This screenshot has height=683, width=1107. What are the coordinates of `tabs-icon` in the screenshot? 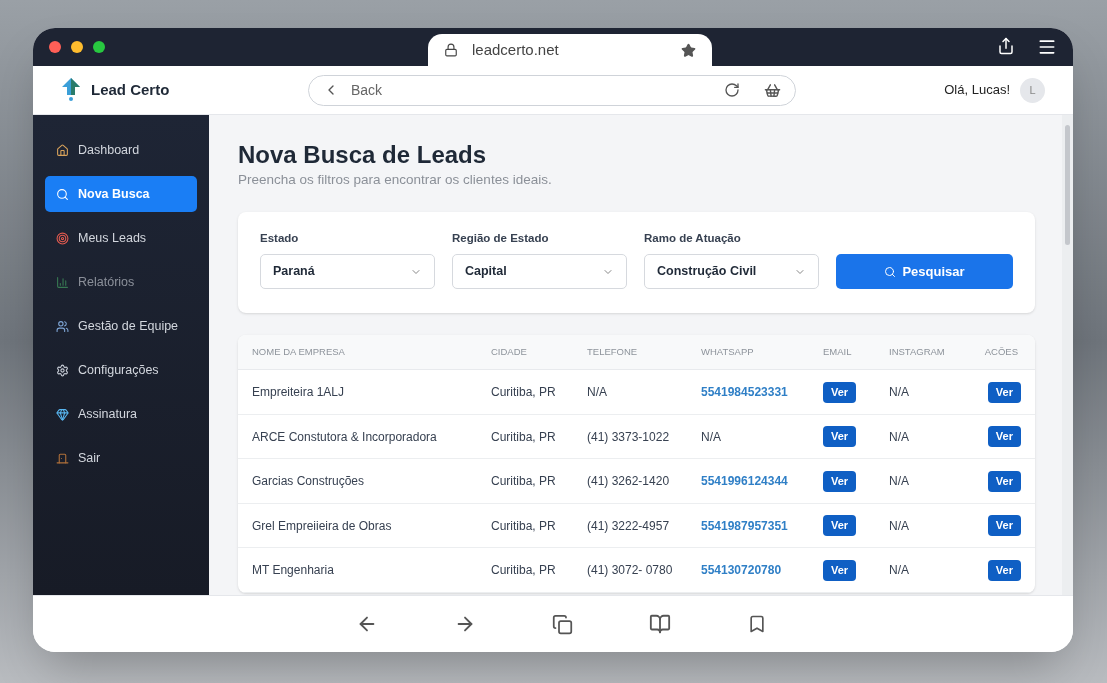 It's located at (562, 624).